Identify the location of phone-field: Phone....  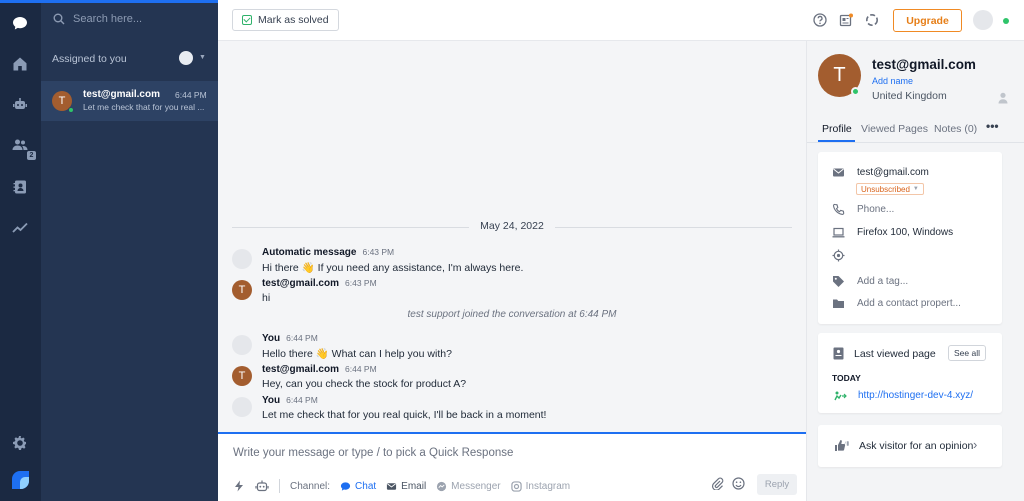
(875, 209).